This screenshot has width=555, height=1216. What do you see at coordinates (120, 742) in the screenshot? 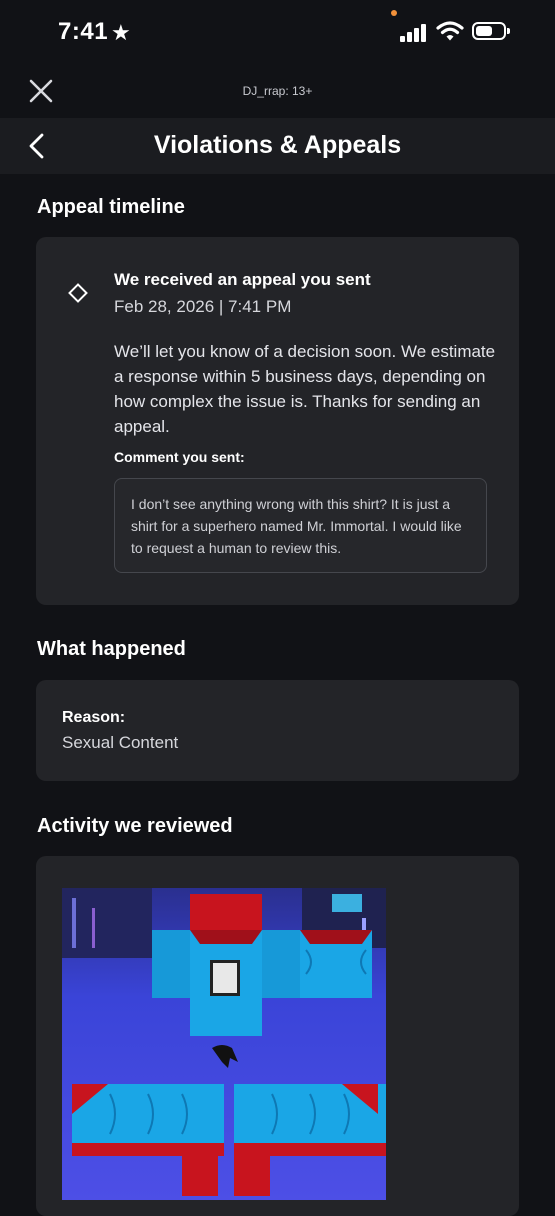
I see `reason-value: Sexual Content` at bounding box center [120, 742].